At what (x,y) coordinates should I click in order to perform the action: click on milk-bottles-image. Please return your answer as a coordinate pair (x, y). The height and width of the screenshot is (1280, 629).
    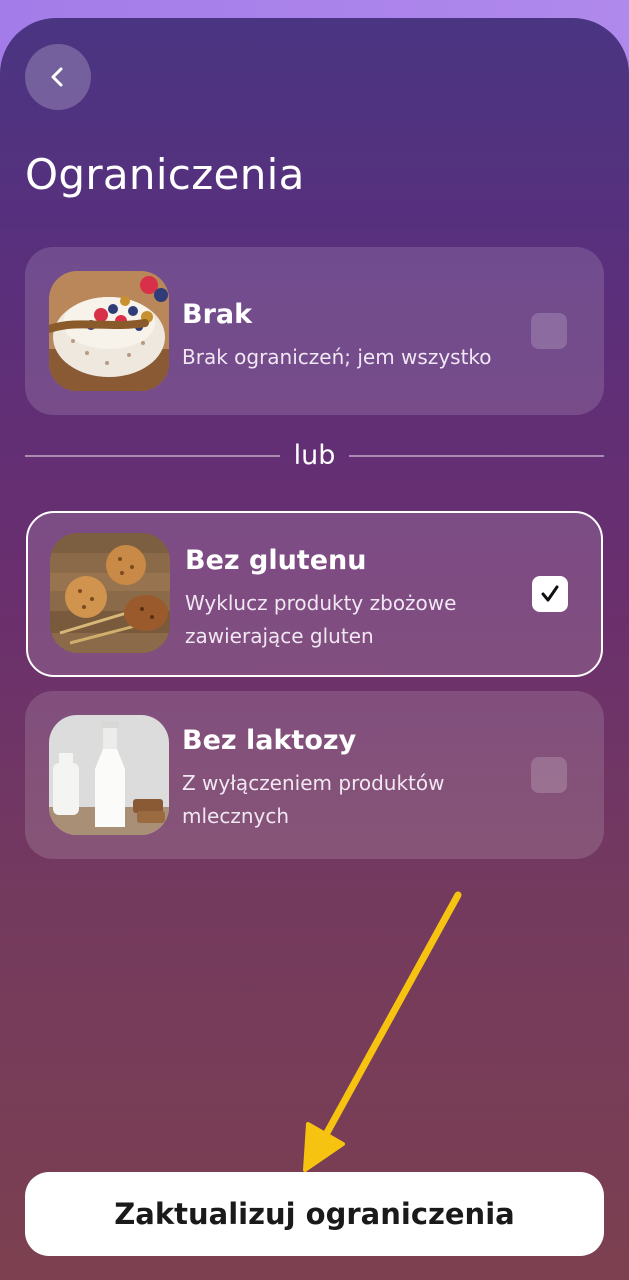
    Looking at the image, I should click on (109, 775).